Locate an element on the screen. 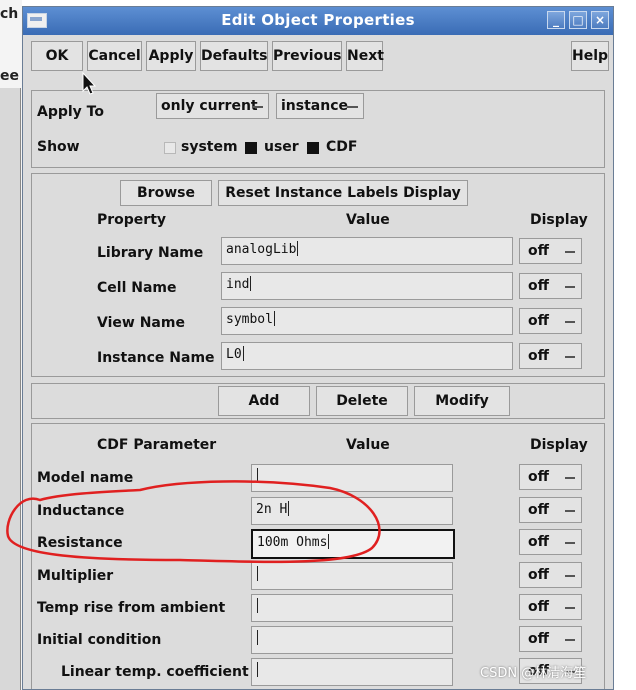  inductance-value: 2n H is located at coordinates (272, 509).